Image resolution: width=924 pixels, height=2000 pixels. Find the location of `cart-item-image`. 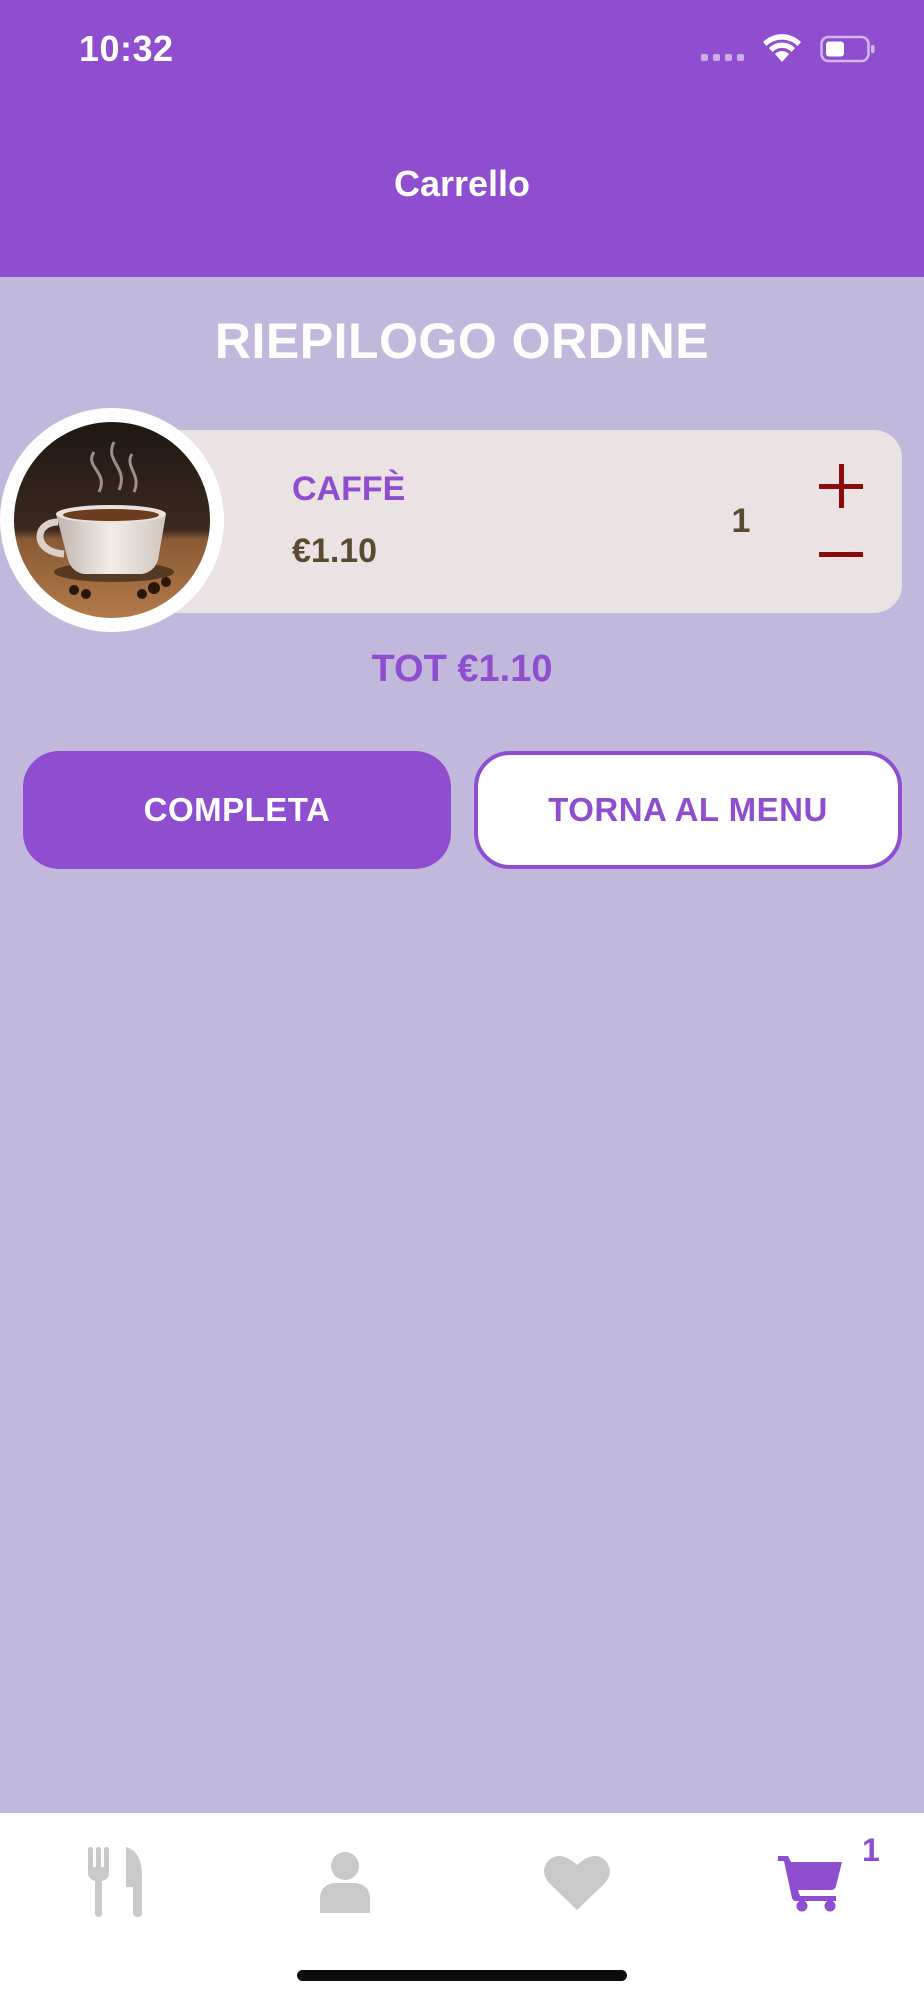

cart-item-image is located at coordinates (112, 520).